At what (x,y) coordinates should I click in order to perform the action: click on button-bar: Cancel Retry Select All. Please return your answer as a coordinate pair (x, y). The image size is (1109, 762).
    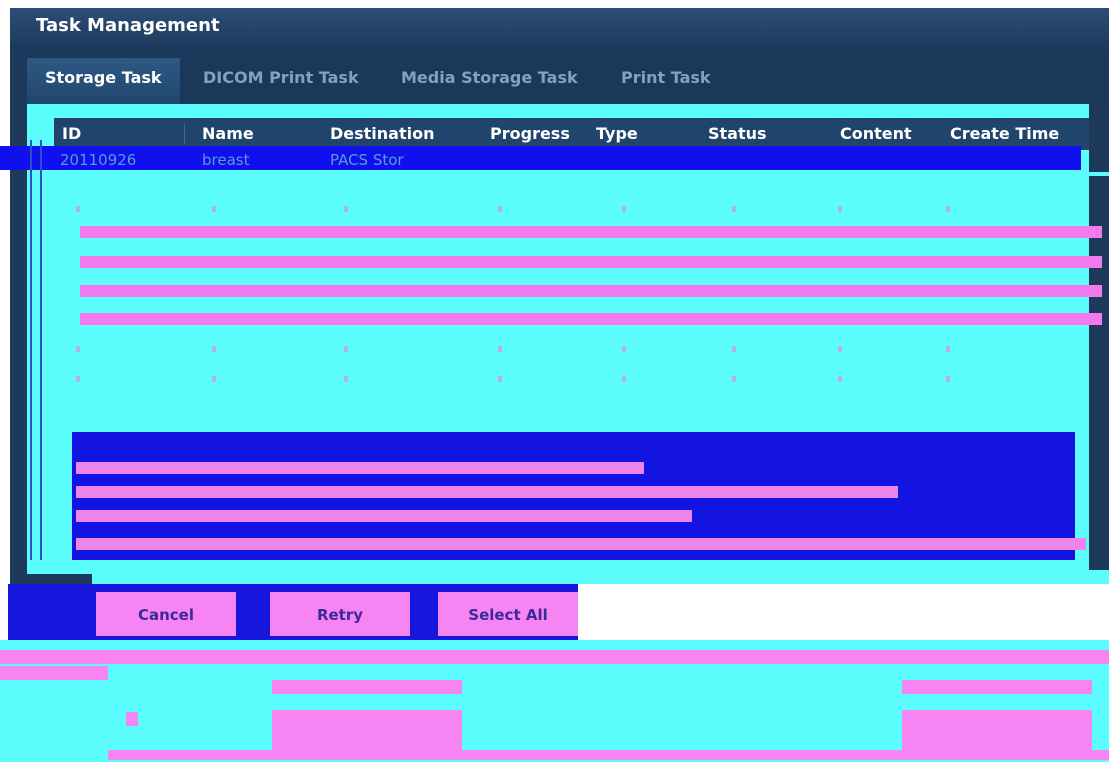
    Looking at the image, I should click on (558, 614).